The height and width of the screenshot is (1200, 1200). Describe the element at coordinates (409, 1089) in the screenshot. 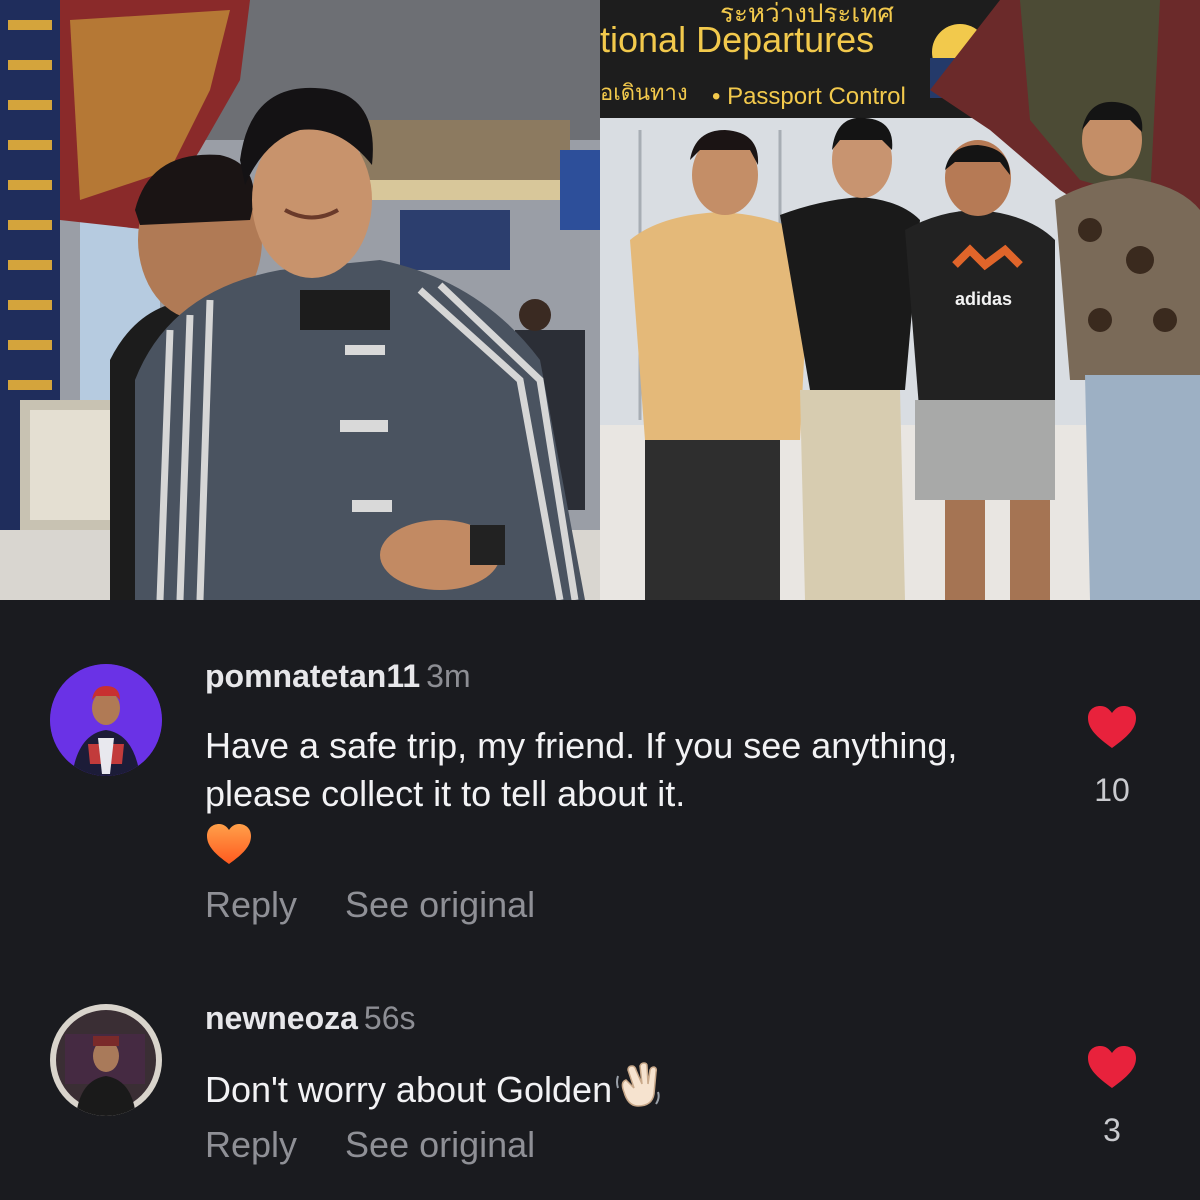

I see `comment-body: Don't worry about Golden` at that location.